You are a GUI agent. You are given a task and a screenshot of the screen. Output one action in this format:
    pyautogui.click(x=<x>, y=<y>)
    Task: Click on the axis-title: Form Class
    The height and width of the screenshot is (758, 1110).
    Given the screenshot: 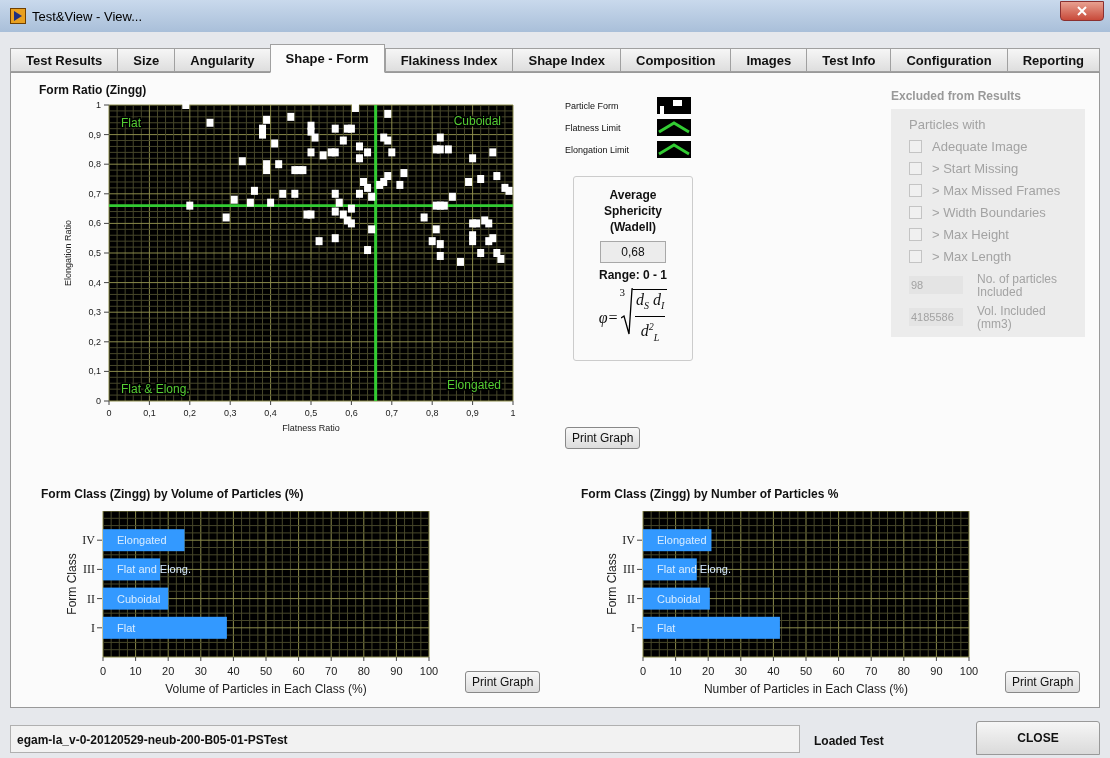 What is the action you would take?
    pyautogui.click(x=612, y=584)
    